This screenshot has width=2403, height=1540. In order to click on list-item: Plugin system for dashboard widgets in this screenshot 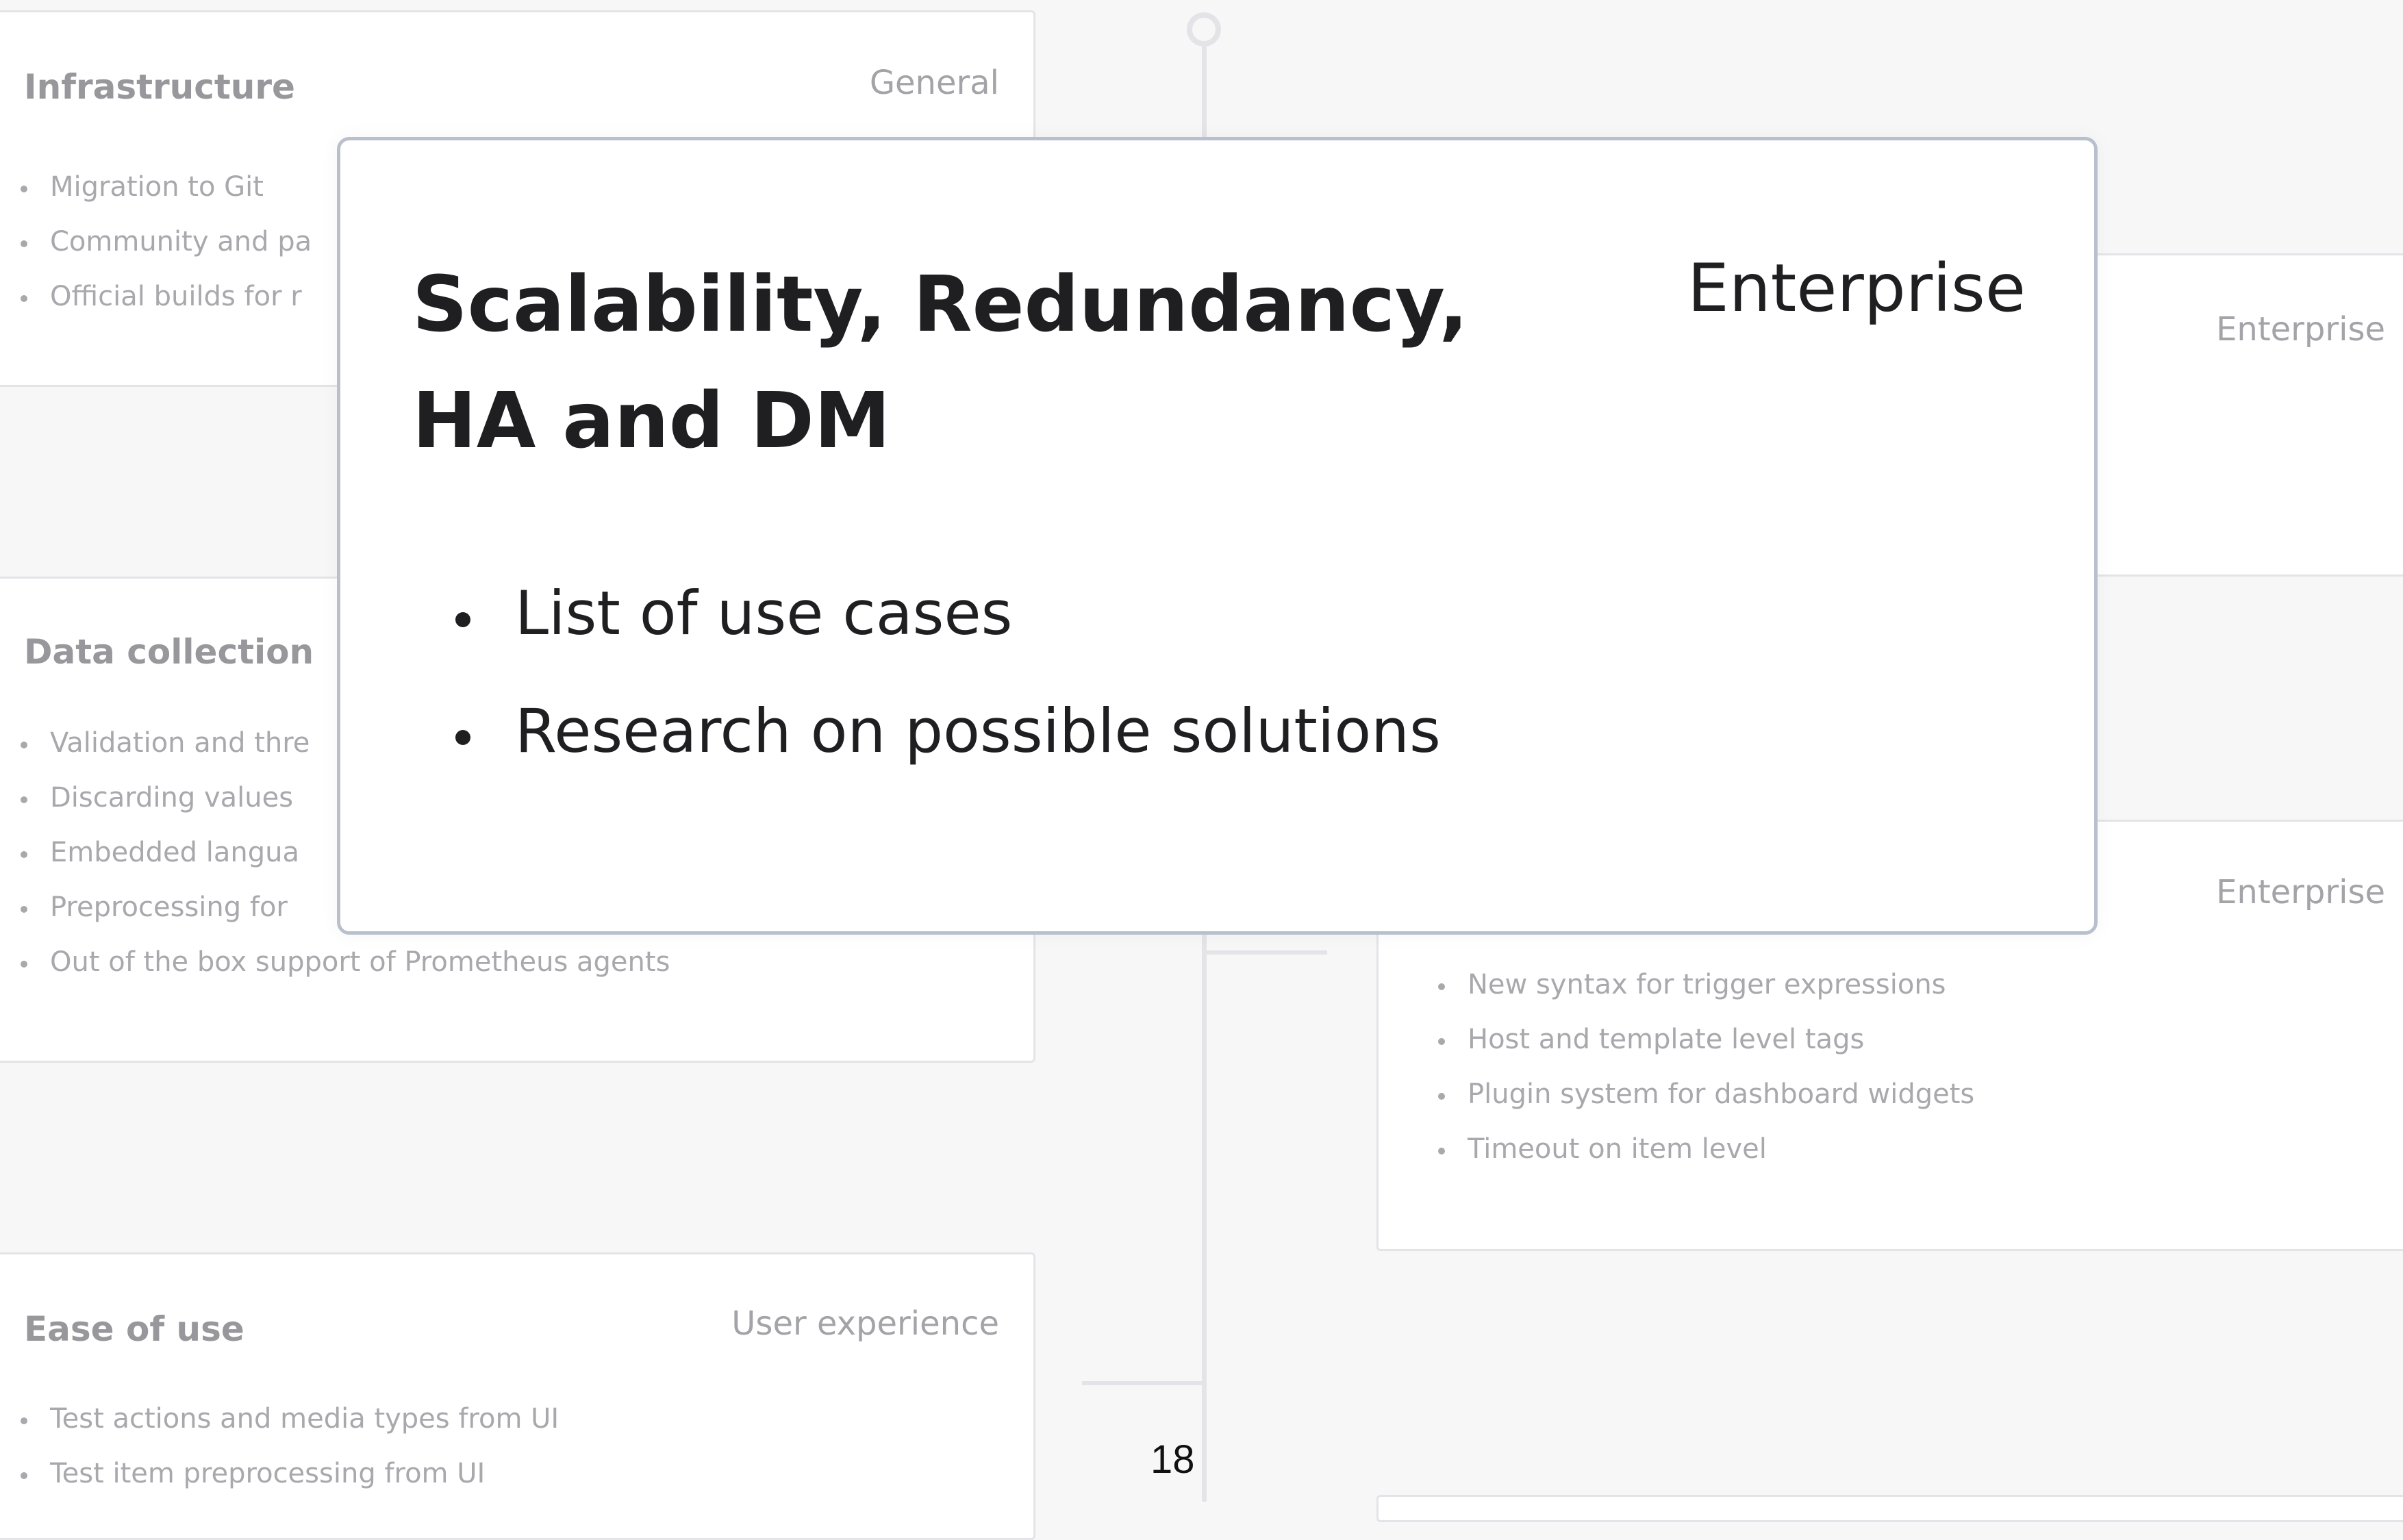, I will do `click(1697, 1094)`.